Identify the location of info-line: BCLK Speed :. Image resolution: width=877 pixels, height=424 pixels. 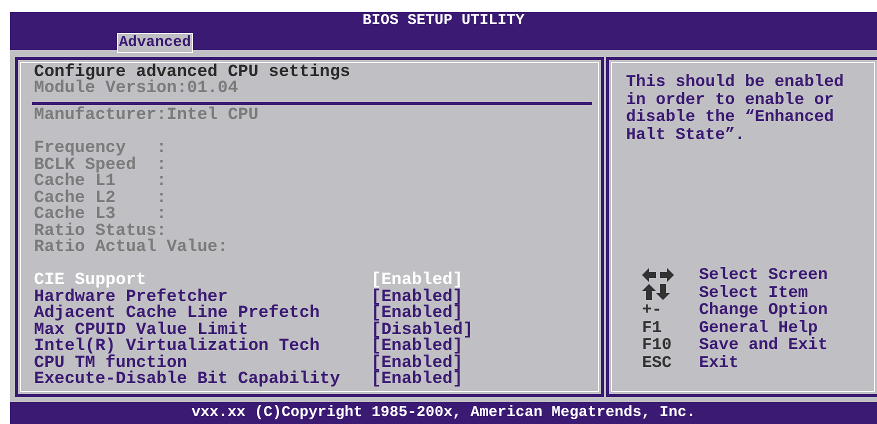
(101, 166).